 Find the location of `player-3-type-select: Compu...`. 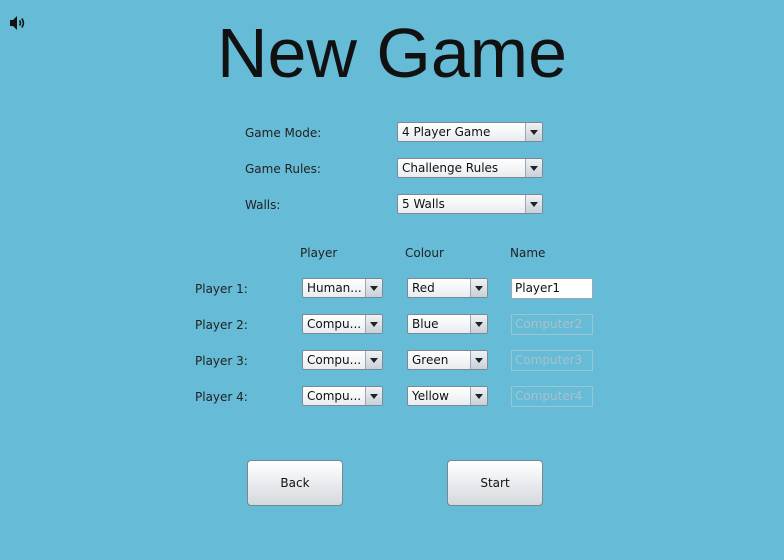

player-3-type-select: Compu... is located at coordinates (342, 360).